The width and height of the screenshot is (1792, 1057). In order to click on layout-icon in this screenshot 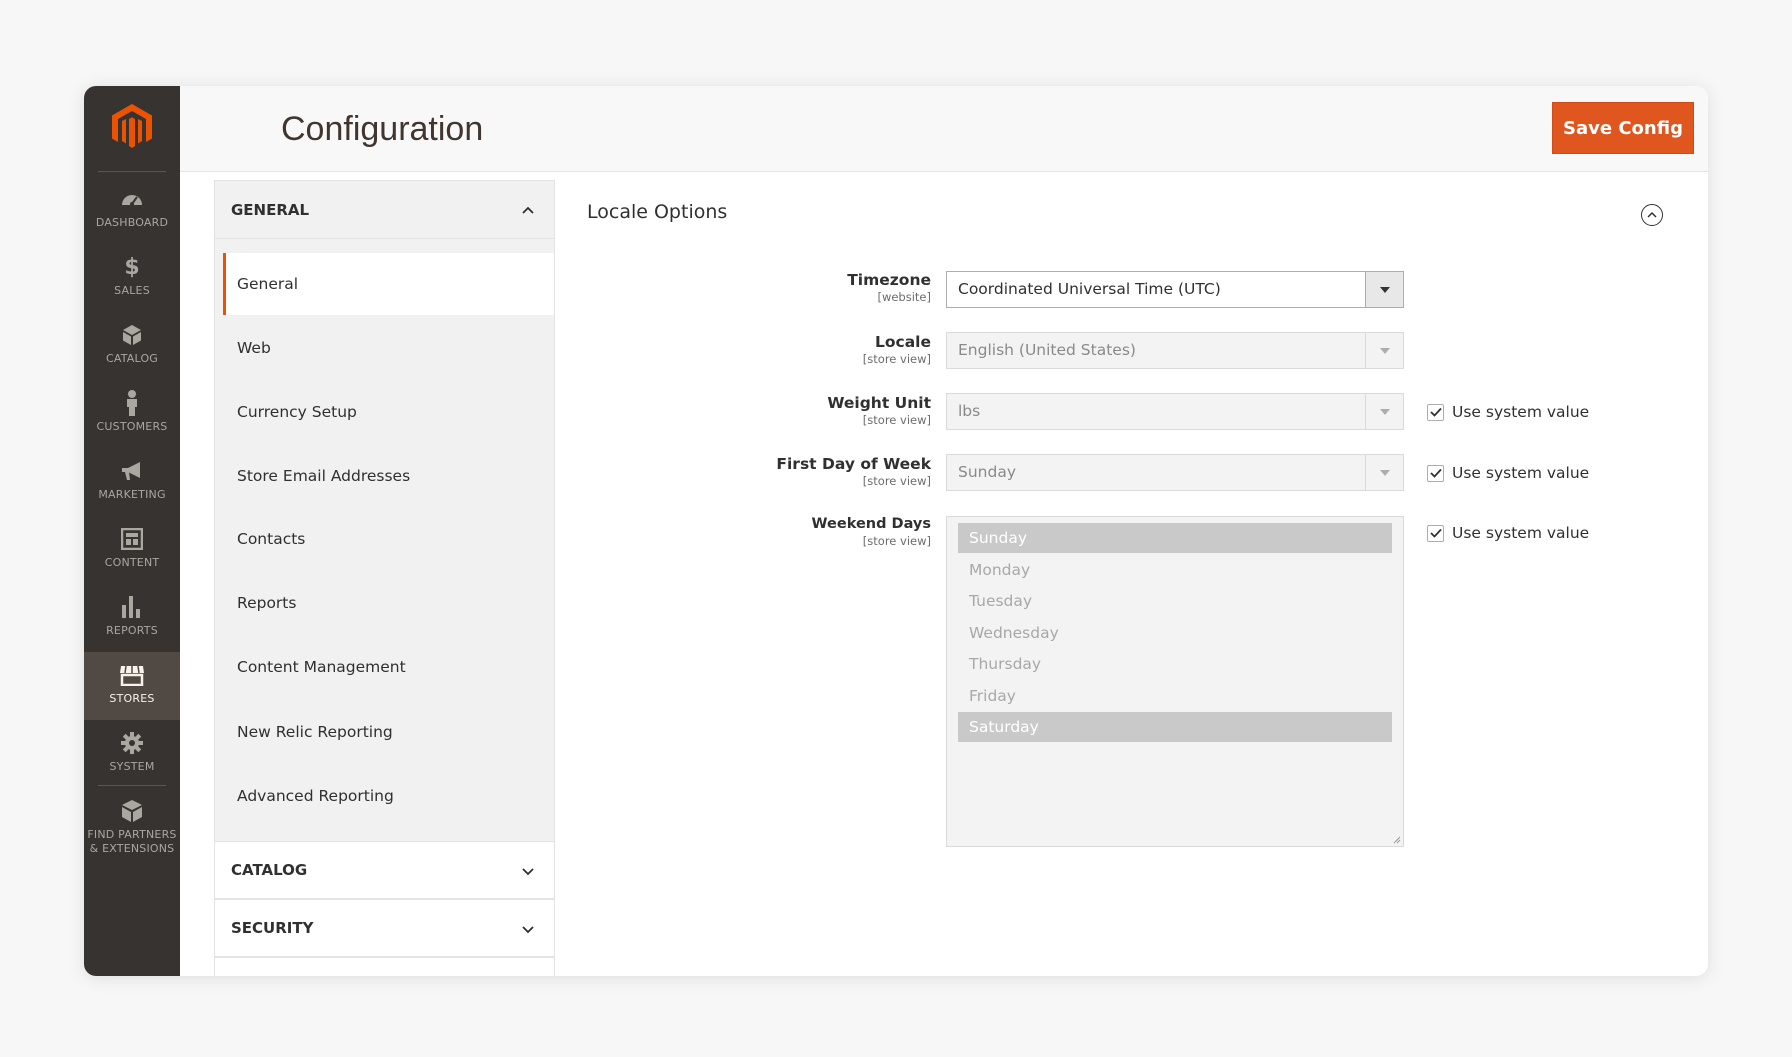, I will do `click(132, 539)`.